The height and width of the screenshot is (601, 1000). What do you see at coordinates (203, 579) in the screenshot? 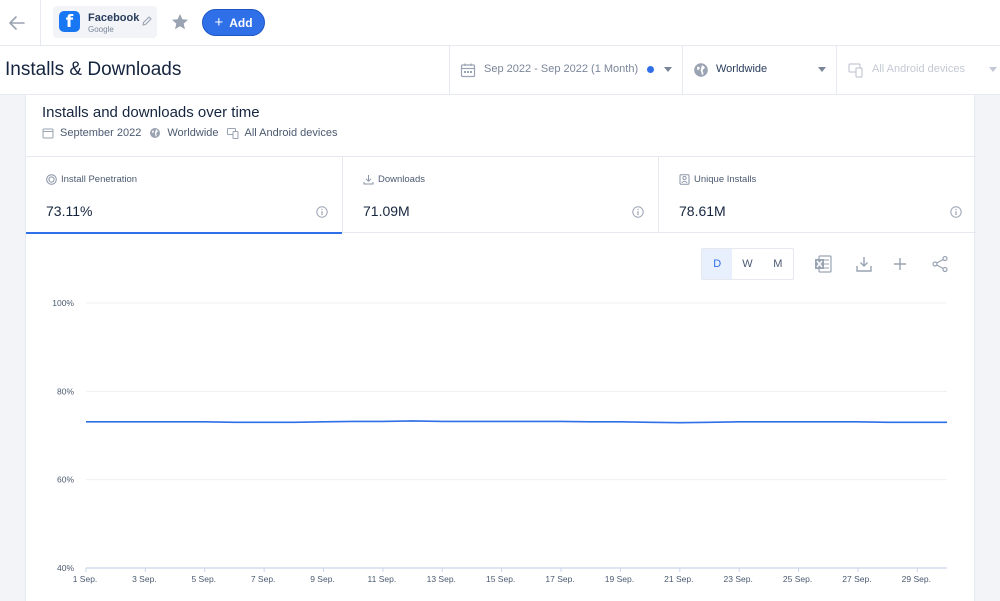
I see `x-tick-label: 5 Sep.` at bounding box center [203, 579].